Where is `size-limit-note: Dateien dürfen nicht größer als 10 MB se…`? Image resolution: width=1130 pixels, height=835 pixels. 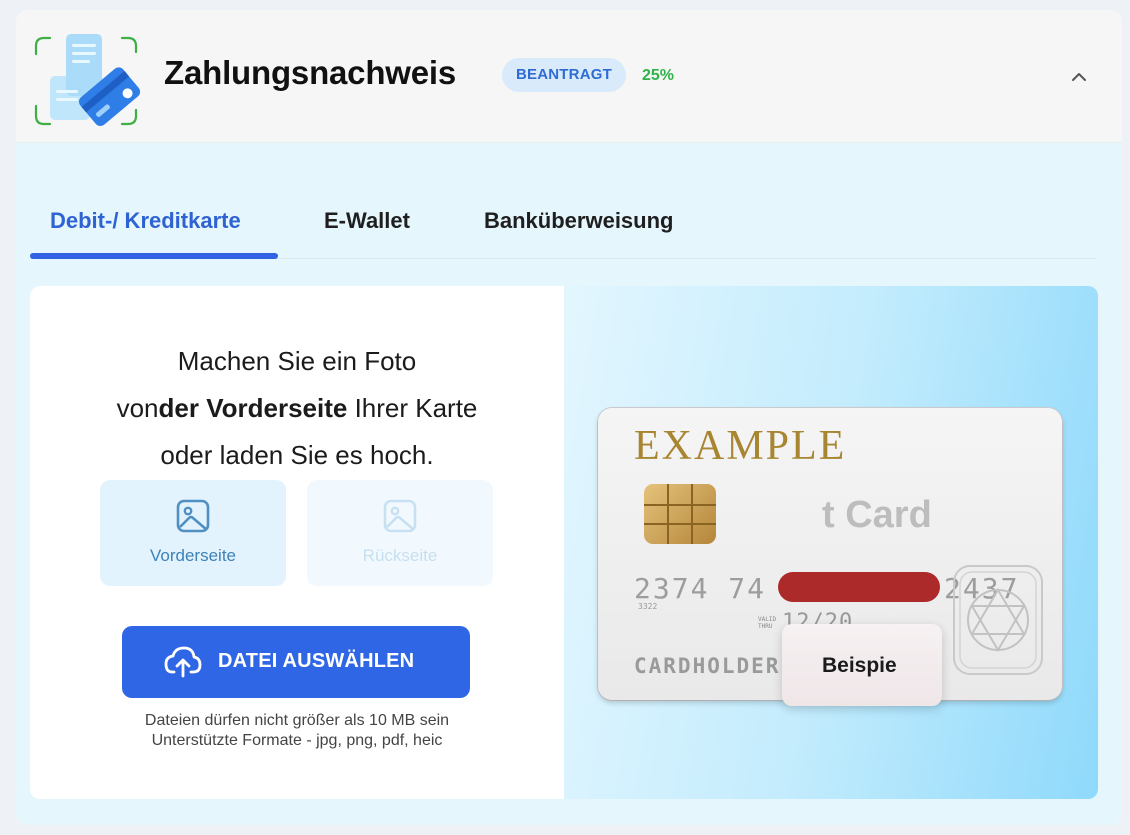 size-limit-note: Dateien dürfen nicht größer als 10 MB se… is located at coordinates (297, 720).